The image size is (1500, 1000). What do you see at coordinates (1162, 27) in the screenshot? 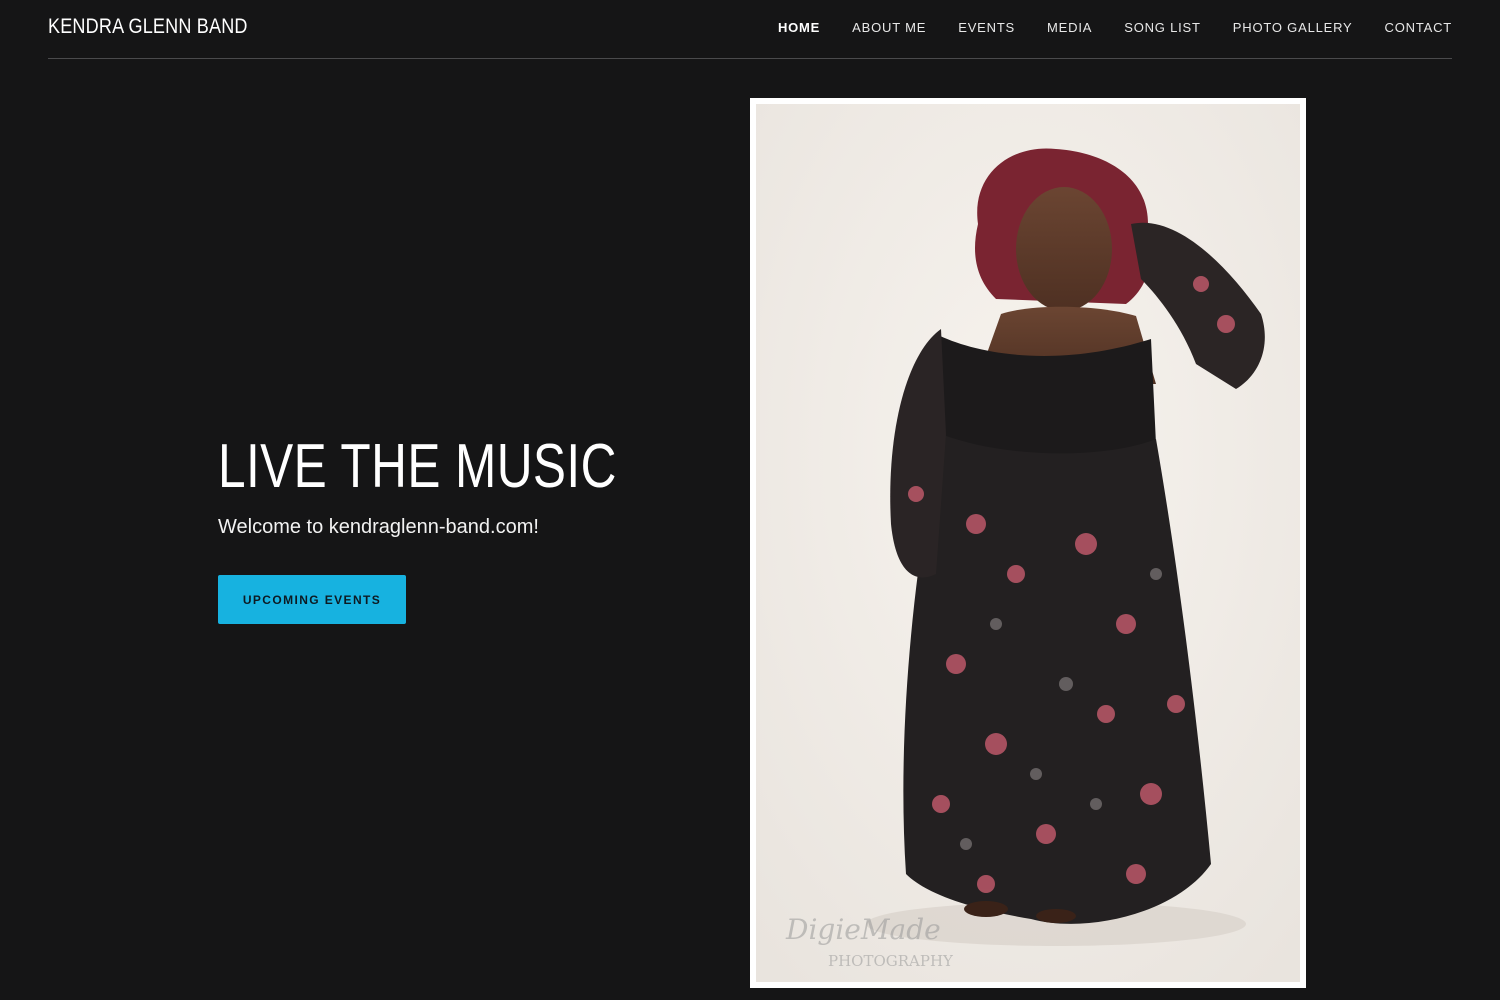
I see `nav-item-song-list: SONG LIST` at bounding box center [1162, 27].